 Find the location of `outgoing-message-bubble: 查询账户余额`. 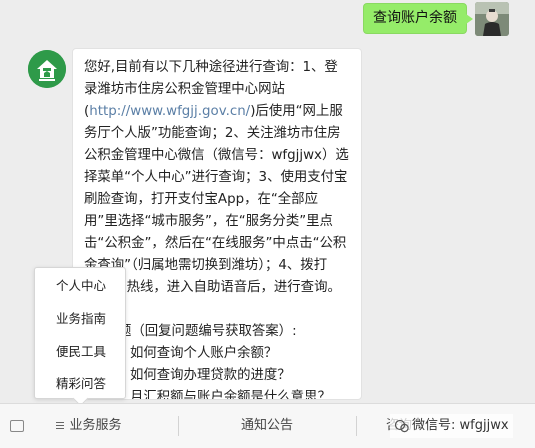

outgoing-message-bubble: 查询账户余额 is located at coordinates (418, 18).